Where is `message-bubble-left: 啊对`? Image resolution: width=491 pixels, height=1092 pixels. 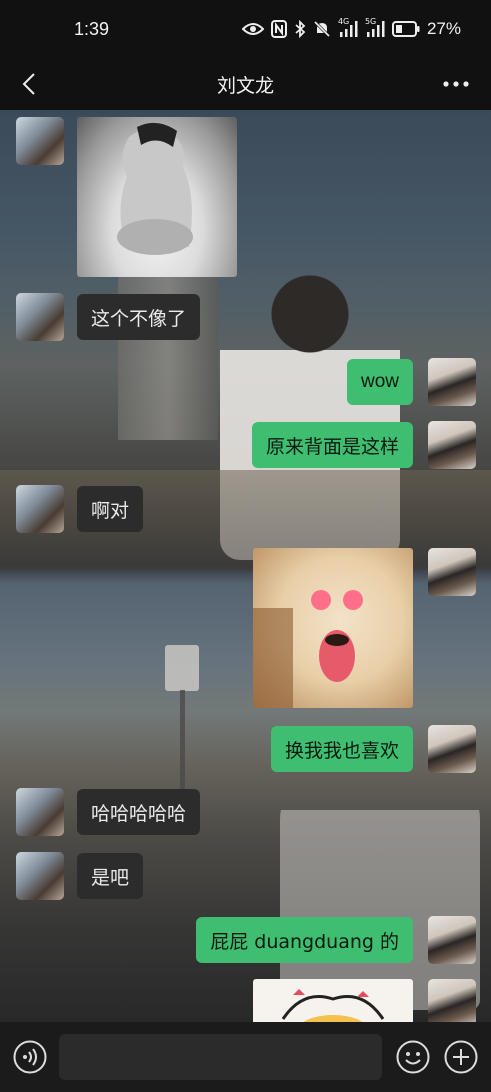 message-bubble-left: 啊对 is located at coordinates (110, 509).